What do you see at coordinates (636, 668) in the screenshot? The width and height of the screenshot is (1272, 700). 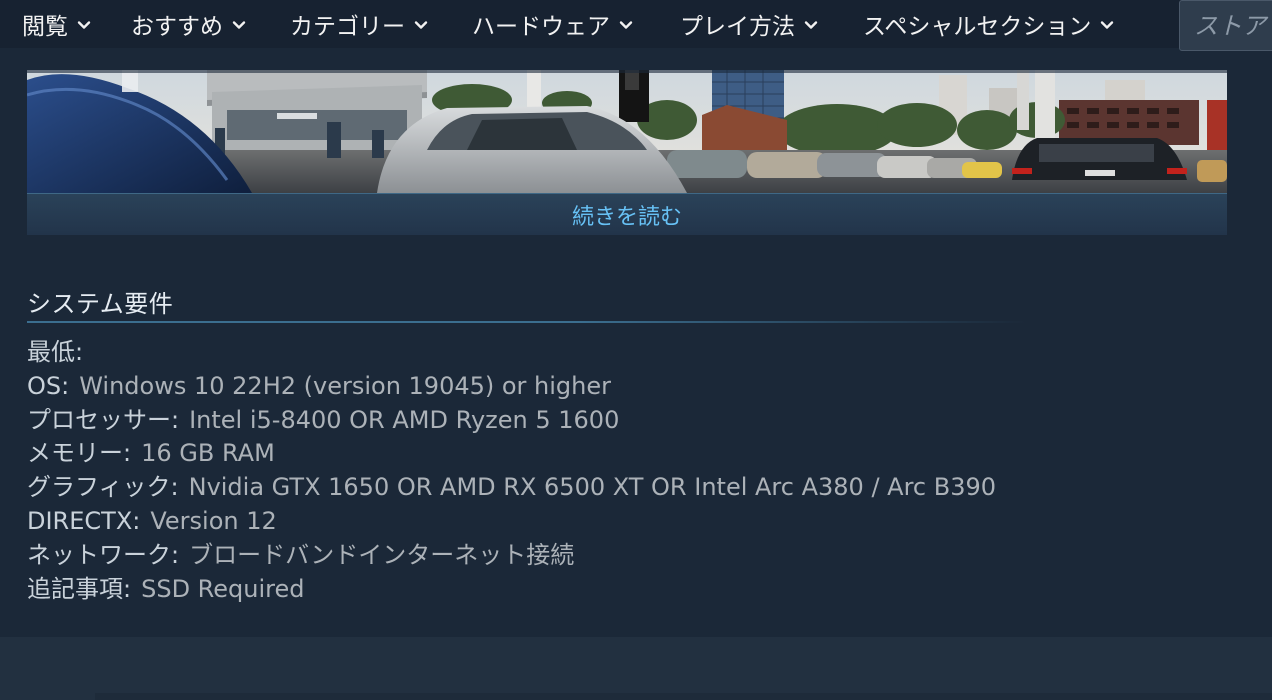 I see `next-section-band` at bounding box center [636, 668].